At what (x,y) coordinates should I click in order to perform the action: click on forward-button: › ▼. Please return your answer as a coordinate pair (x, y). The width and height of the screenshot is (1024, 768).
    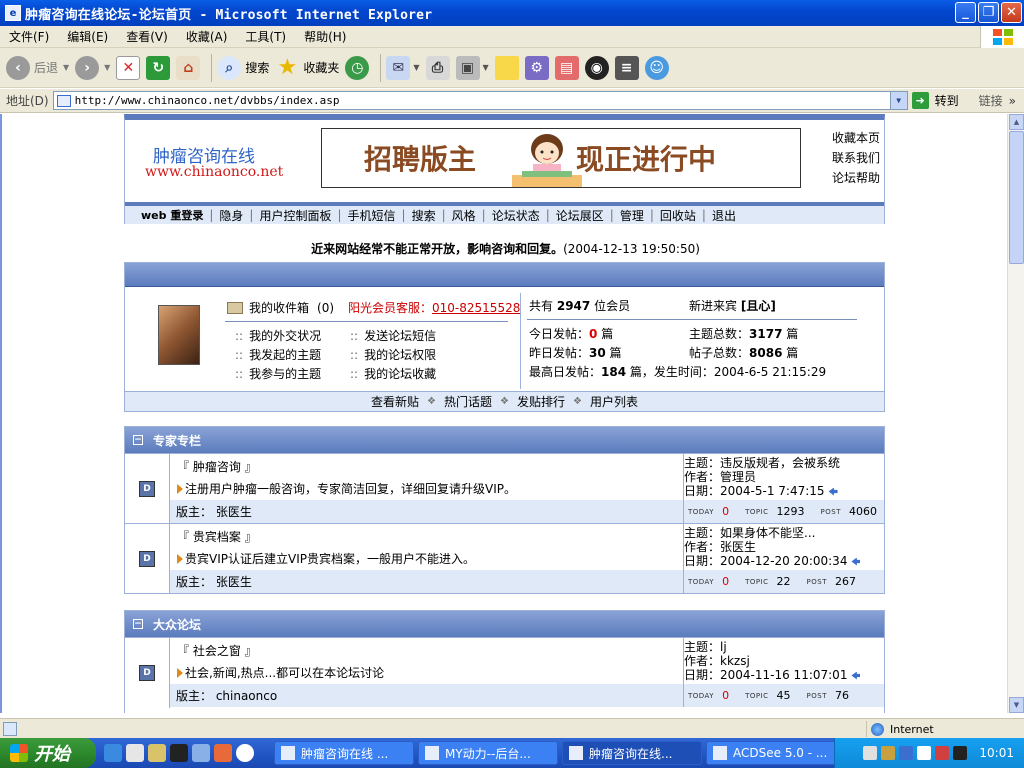
    Looking at the image, I should click on (92, 68).